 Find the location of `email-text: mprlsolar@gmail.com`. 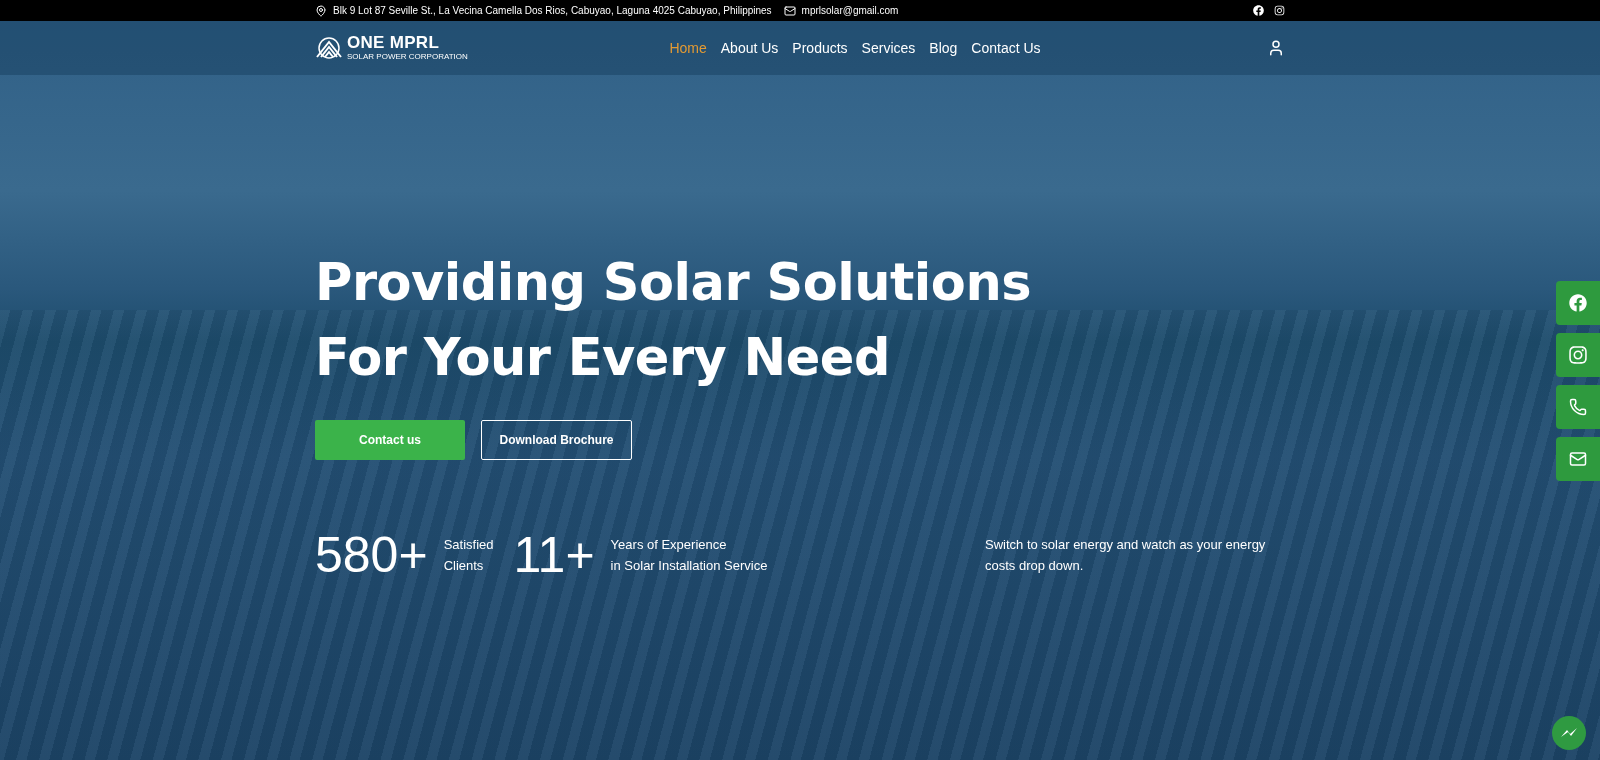

email-text: mprlsolar@gmail.com is located at coordinates (841, 10).